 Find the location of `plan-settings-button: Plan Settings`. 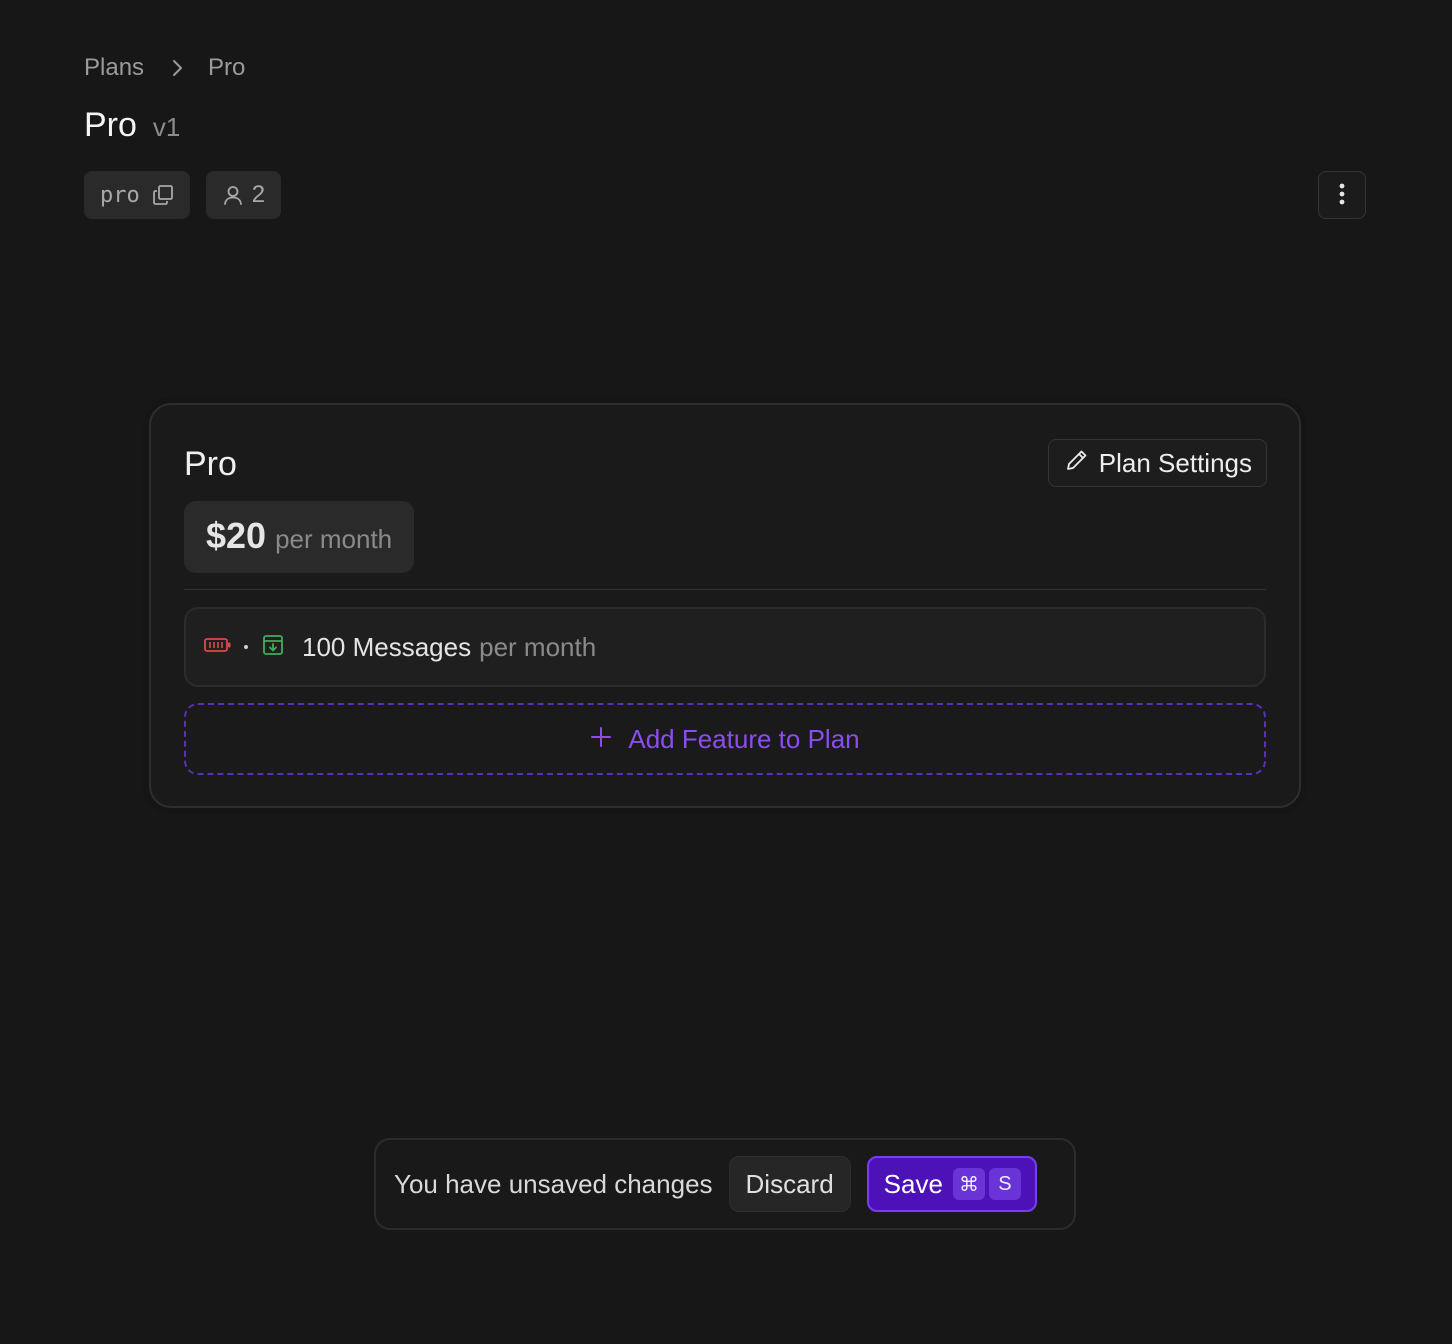

plan-settings-button: Plan Settings is located at coordinates (1157, 463).